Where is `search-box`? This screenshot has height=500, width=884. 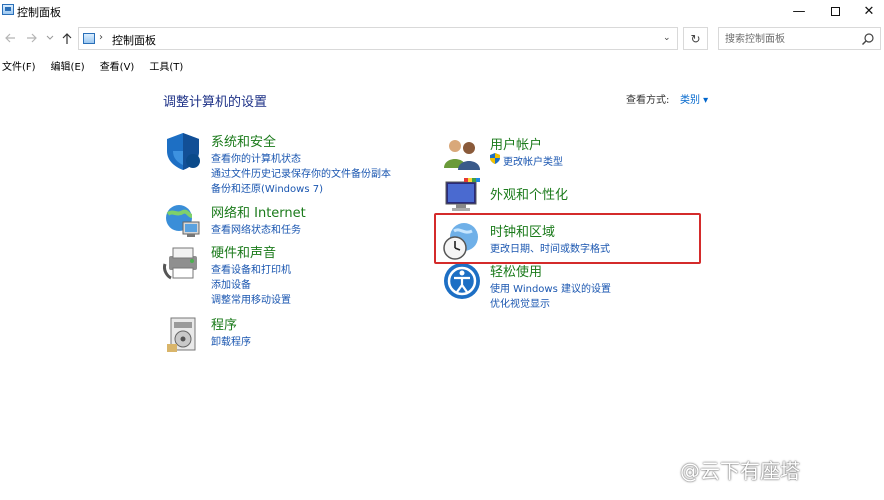 search-box is located at coordinates (799, 38).